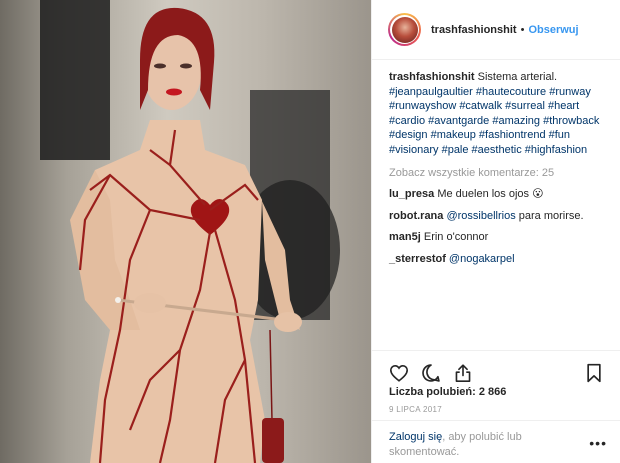 The image size is (620, 463). I want to click on bookmark-icon, so click(594, 373).